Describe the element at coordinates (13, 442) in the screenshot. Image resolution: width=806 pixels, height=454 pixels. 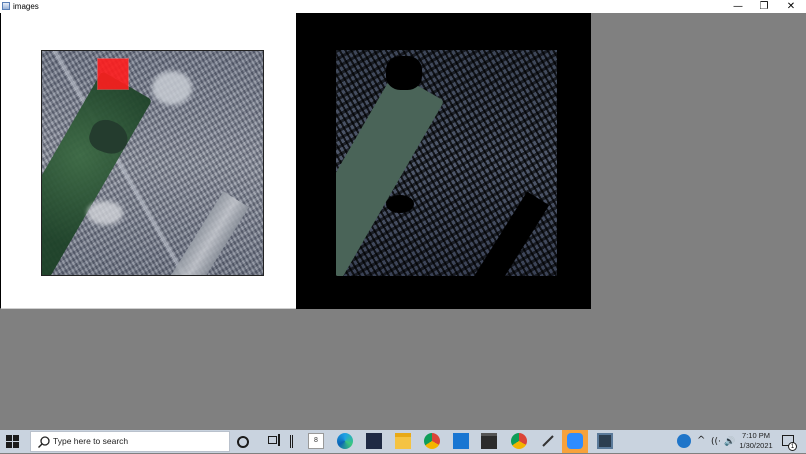
I see `windows-start-icon` at that location.